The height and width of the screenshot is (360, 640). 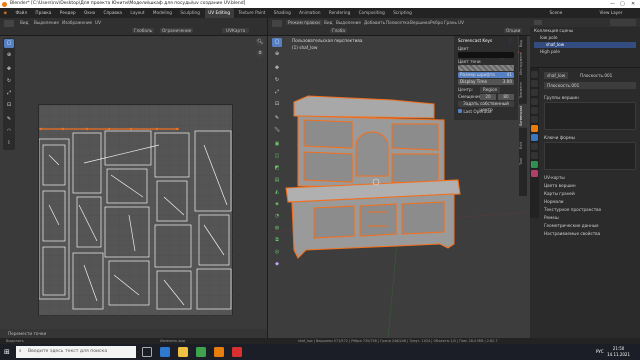 I want to click on menu-edit: Правка, so click(x=43, y=13).